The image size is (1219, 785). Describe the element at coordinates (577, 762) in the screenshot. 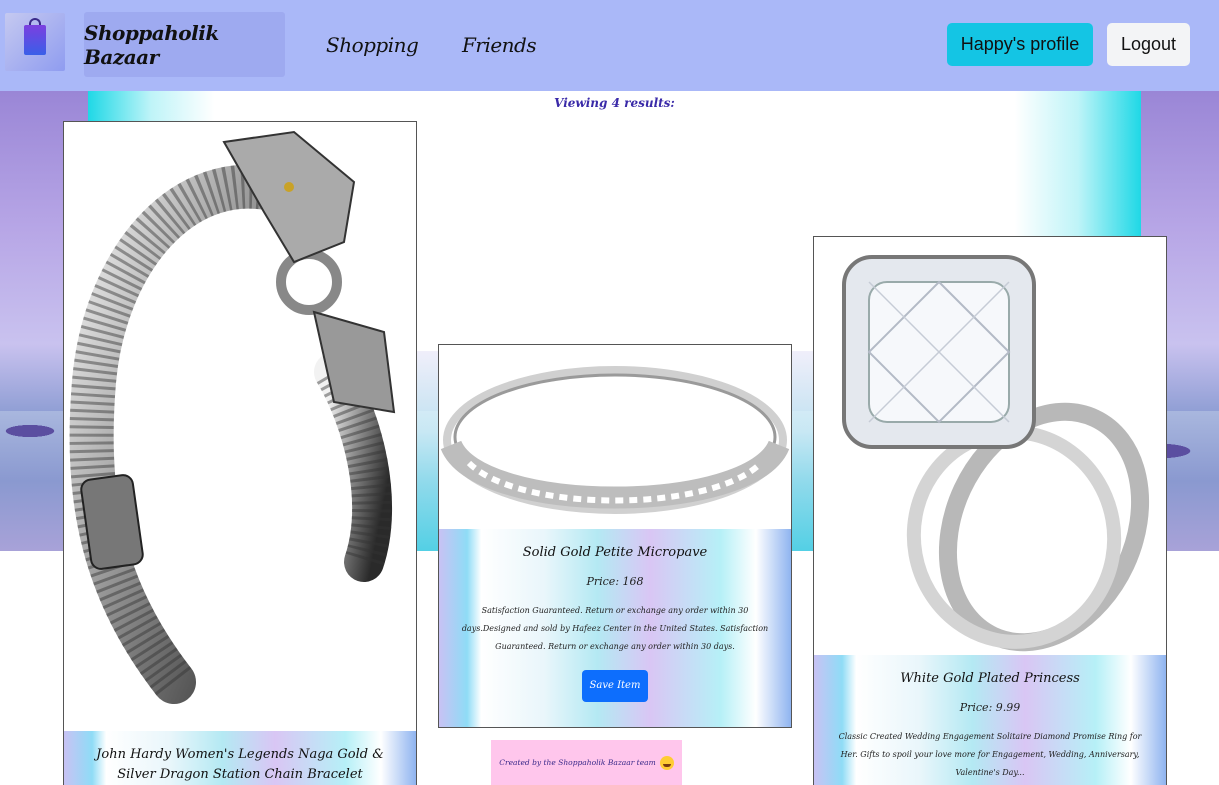

I see `footer-text: Created by the Shoppaholik Bazaar team` at that location.